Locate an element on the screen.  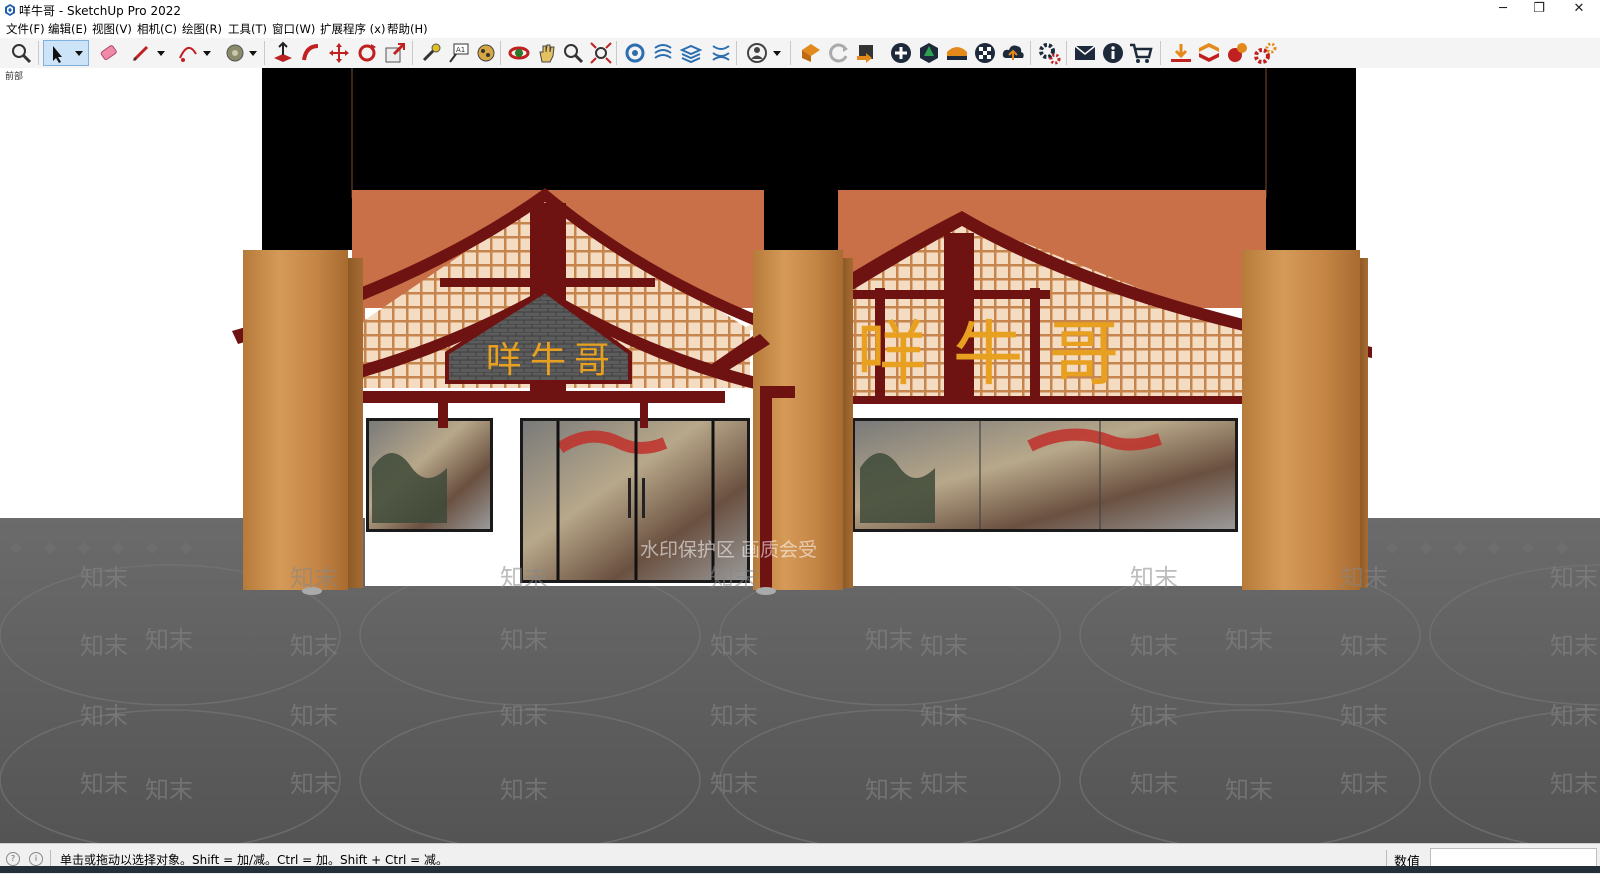
window-title: 咩牛哥 - SketchUp Pro 2022 is located at coordinates (100, 11).